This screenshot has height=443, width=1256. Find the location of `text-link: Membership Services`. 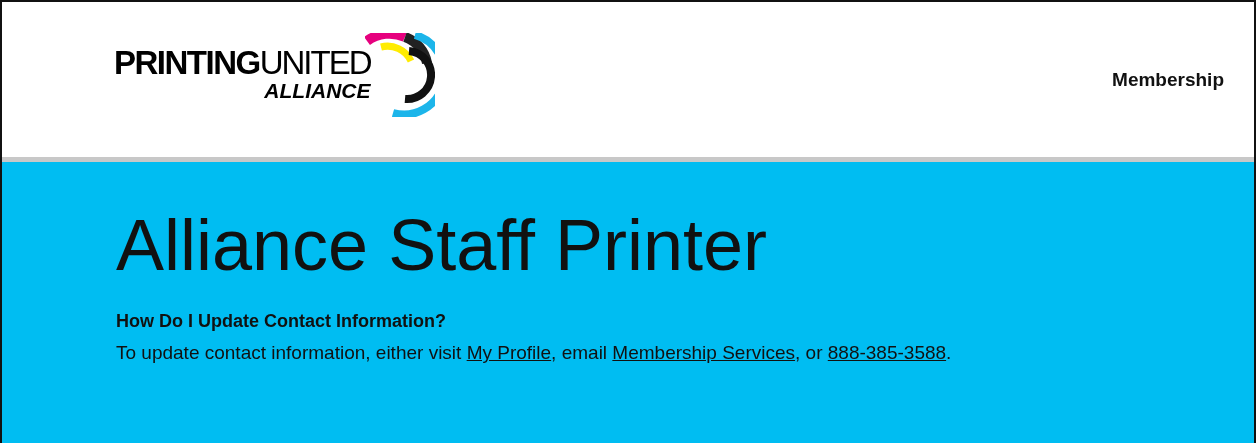

text-link: Membership Services is located at coordinates (704, 353).